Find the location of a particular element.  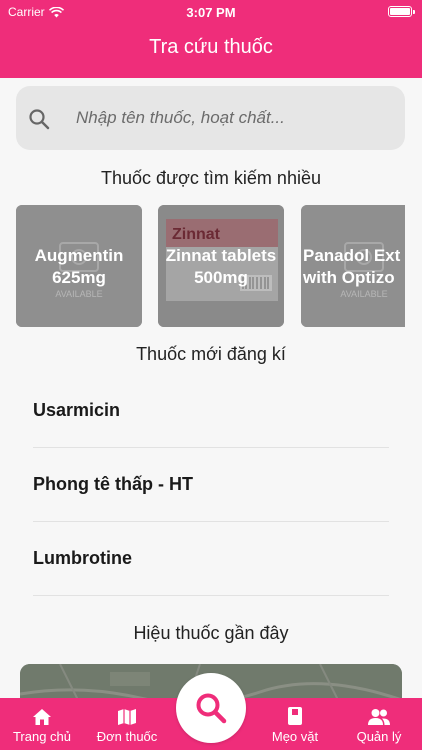

book-icon is located at coordinates (295, 716).